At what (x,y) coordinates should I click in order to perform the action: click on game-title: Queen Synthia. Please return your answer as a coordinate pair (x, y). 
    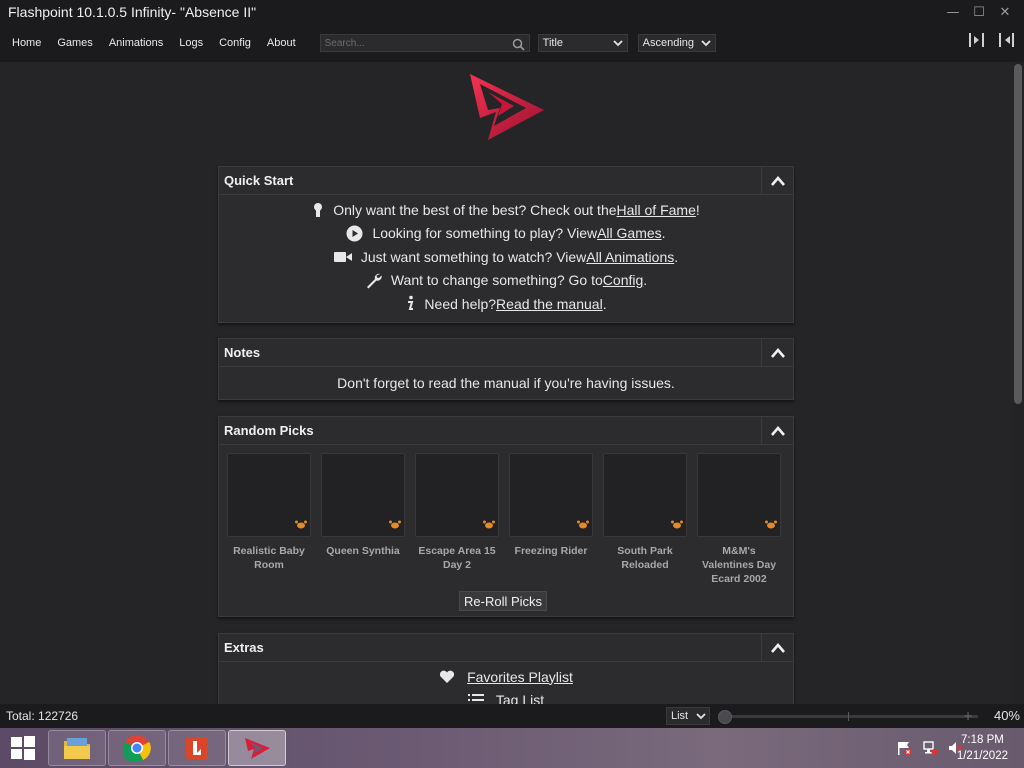
    Looking at the image, I should click on (363, 551).